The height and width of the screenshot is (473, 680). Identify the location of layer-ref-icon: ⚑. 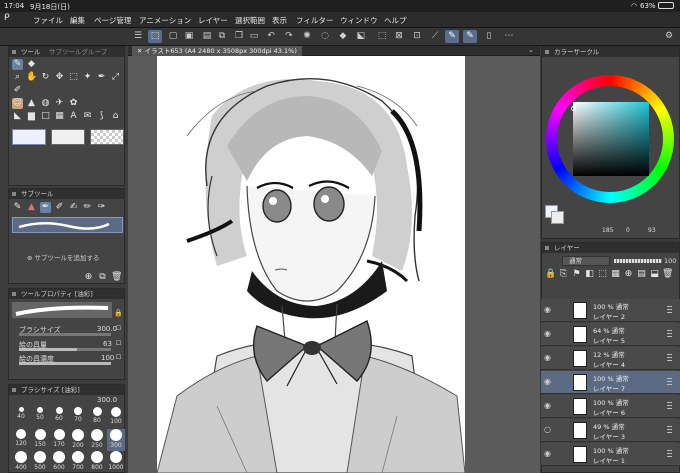
(576, 274).